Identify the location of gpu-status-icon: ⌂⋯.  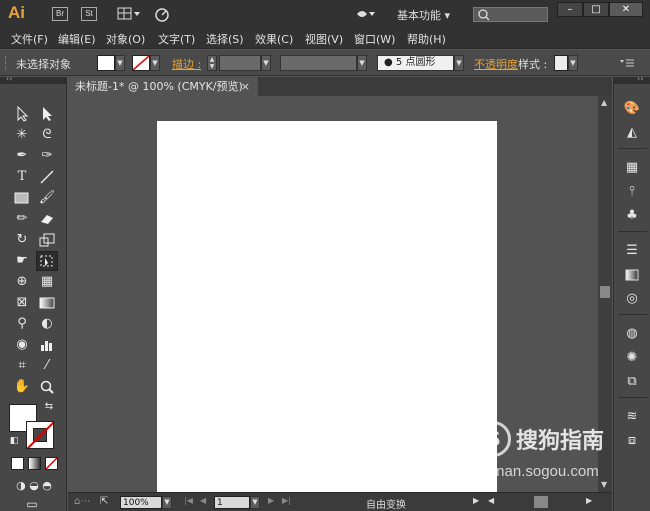
(82, 501).